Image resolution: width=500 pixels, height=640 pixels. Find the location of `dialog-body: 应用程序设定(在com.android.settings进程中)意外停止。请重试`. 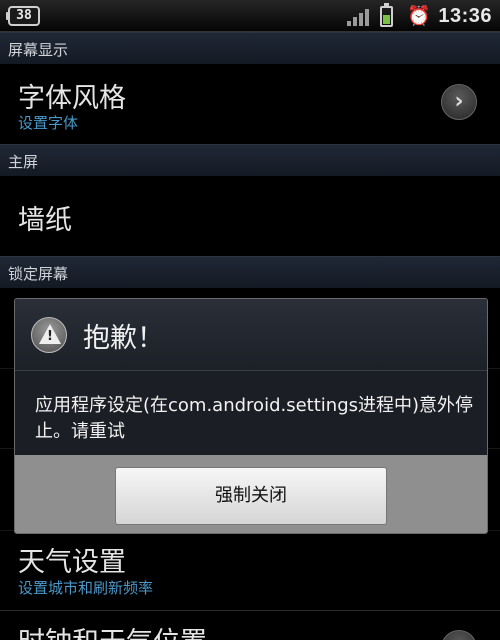

dialog-body: 应用程序设定(在com.android.settings进程中)意外停止。请重试 is located at coordinates (251, 413).